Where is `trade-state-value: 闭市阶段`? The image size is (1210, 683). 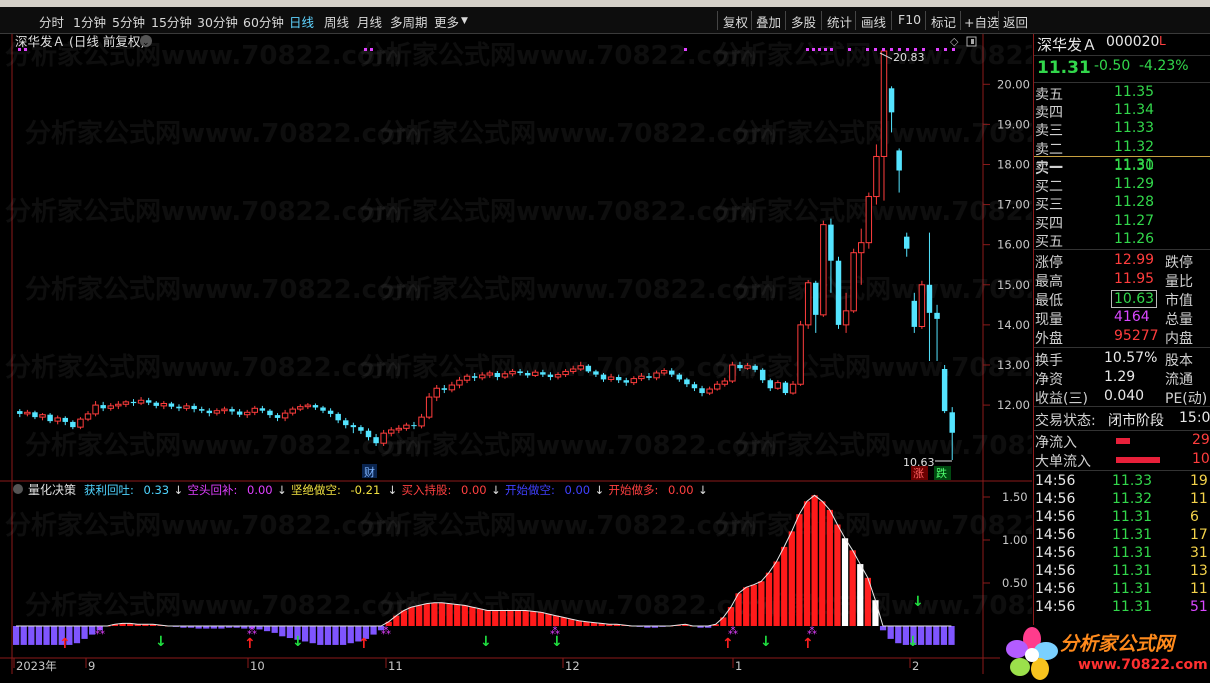 trade-state-value: 闭市阶段 is located at coordinates (1136, 421).